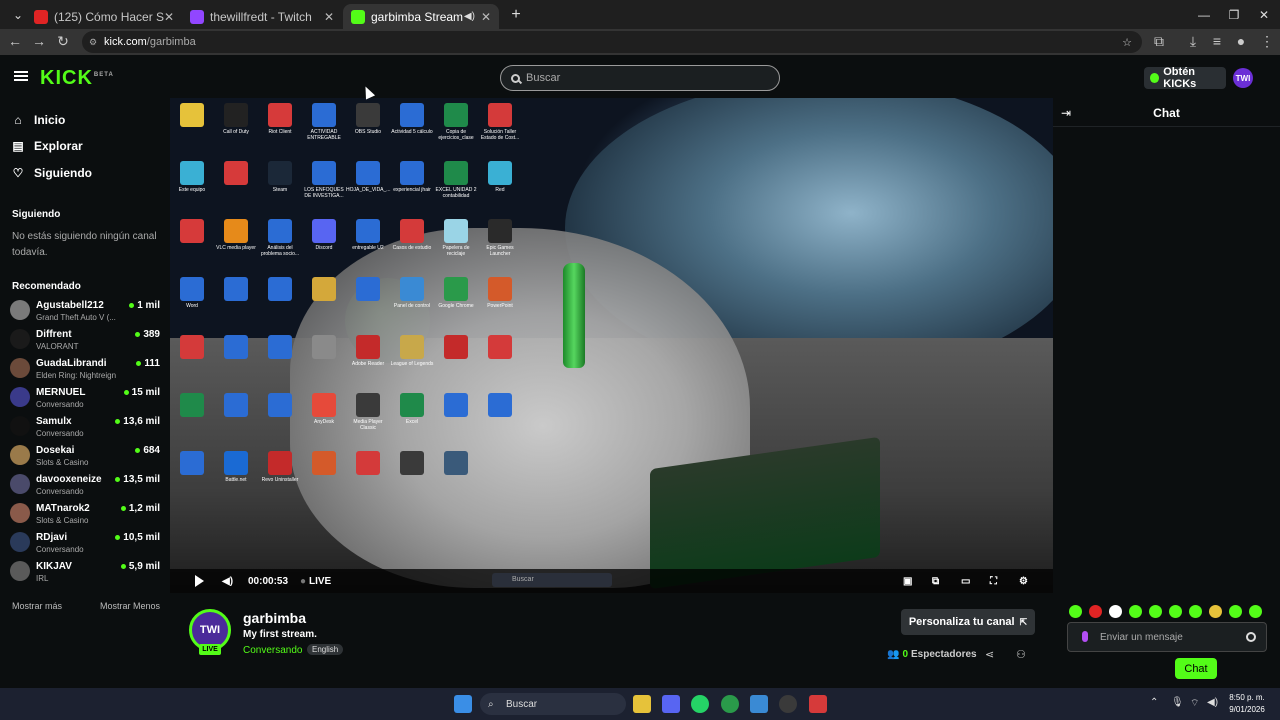 This screenshot has height=720, width=1280. I want to click on recommended-channel: Samulx Conversando 13,6 mil, so click(85, 427).